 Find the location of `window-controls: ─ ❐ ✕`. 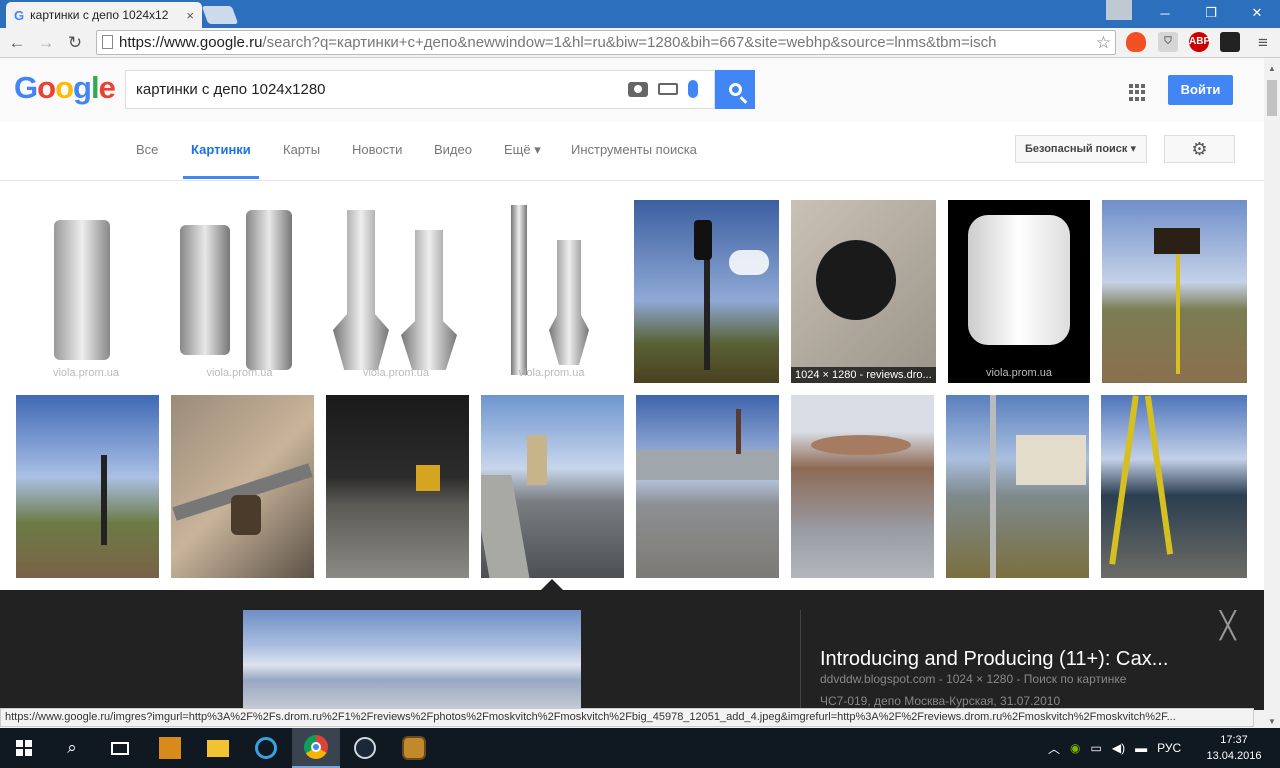

window-controls: ─ ❐ ✕ is located at coordinates (1193, 13).